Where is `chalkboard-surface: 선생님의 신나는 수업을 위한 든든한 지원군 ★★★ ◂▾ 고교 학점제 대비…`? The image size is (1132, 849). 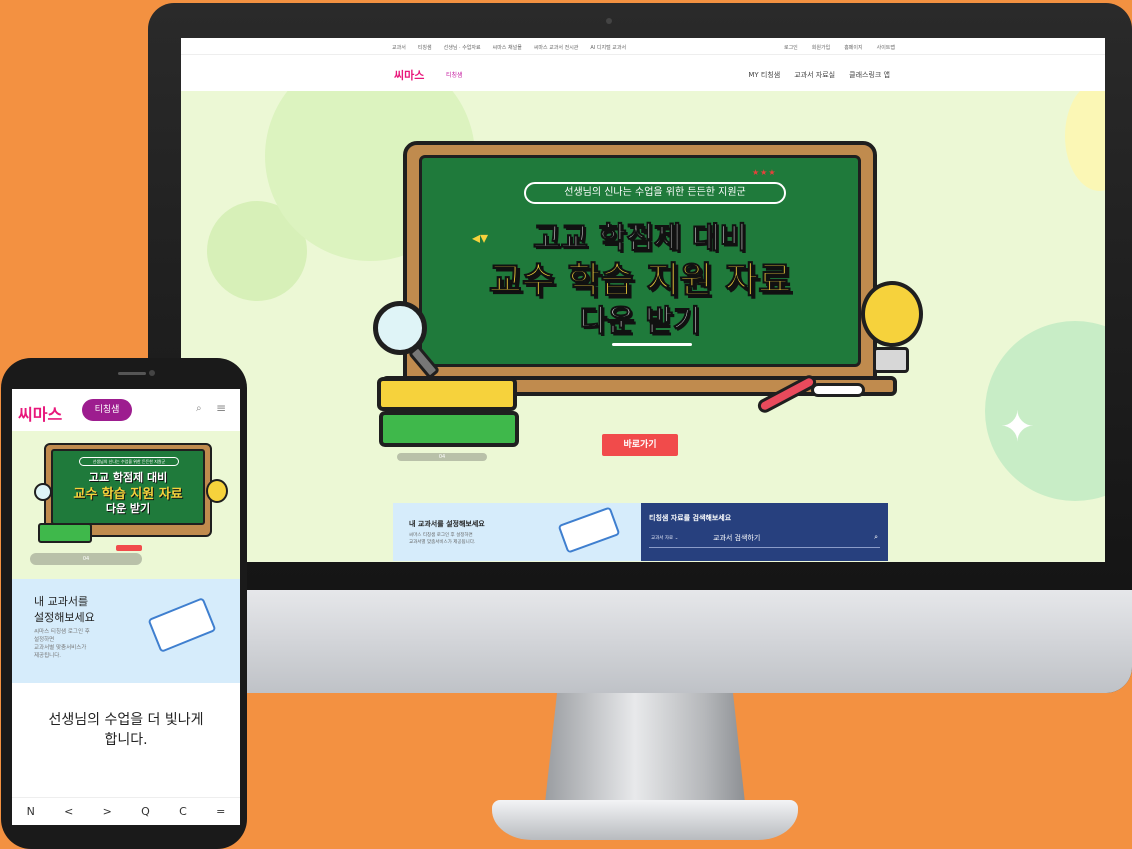 chalkboard-surface: 선생님의 신나는 수업을 위한 든든한 지원군 ★★★ ◂▾ 고교 학점제 대비… is located at coordinates (640, 261).